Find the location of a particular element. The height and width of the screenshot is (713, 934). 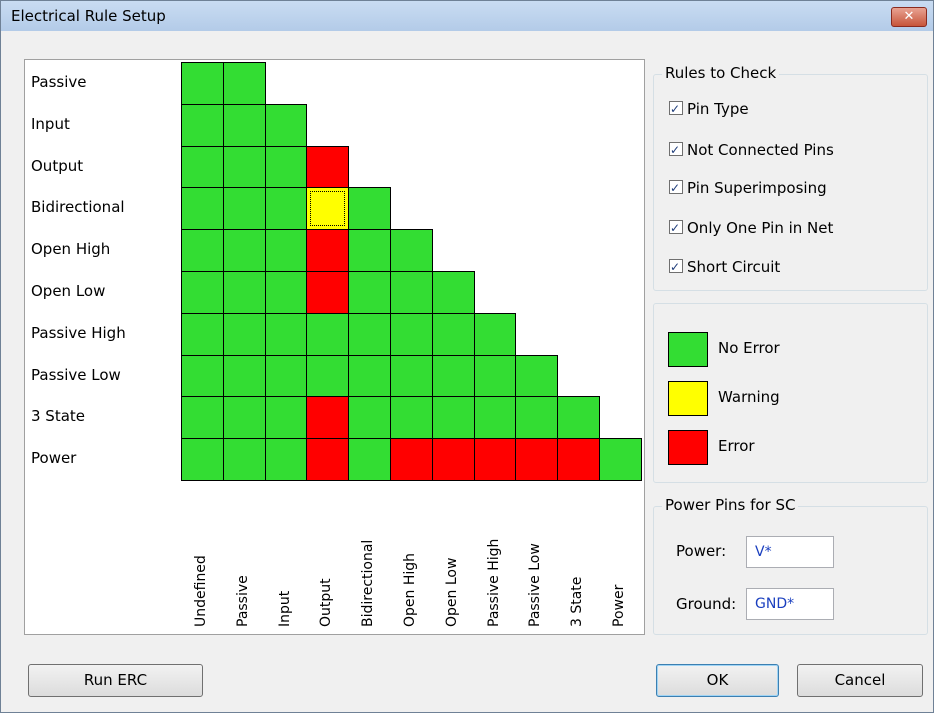

no-error-label: No Error is located at coordinates (749, 348).